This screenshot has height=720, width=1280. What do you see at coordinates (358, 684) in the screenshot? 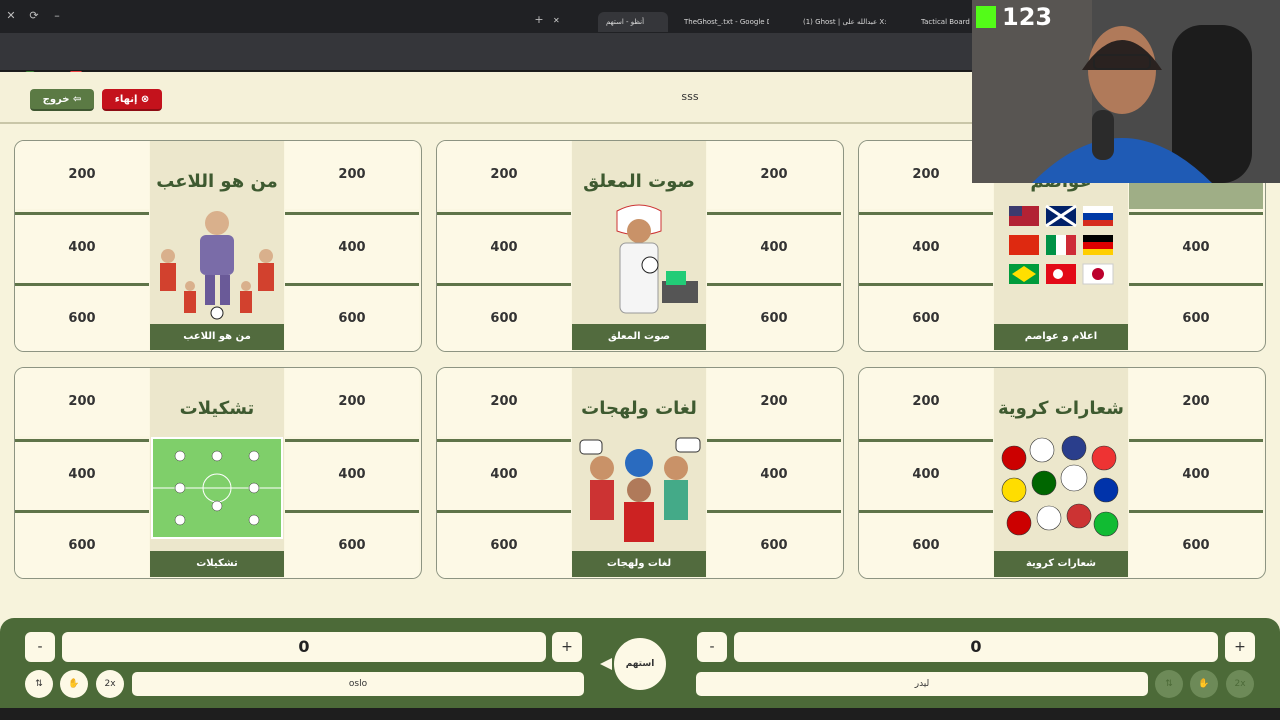
I see `left-team-name: oslo` at bounding box center [358, 684].